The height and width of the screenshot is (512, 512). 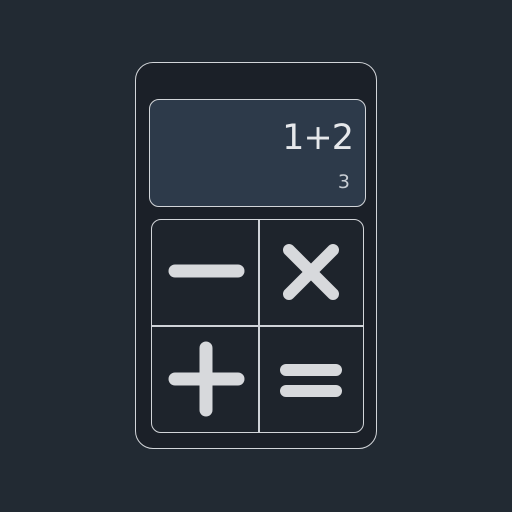 I want to click on result-text: 3, so click(x=343, y=182).